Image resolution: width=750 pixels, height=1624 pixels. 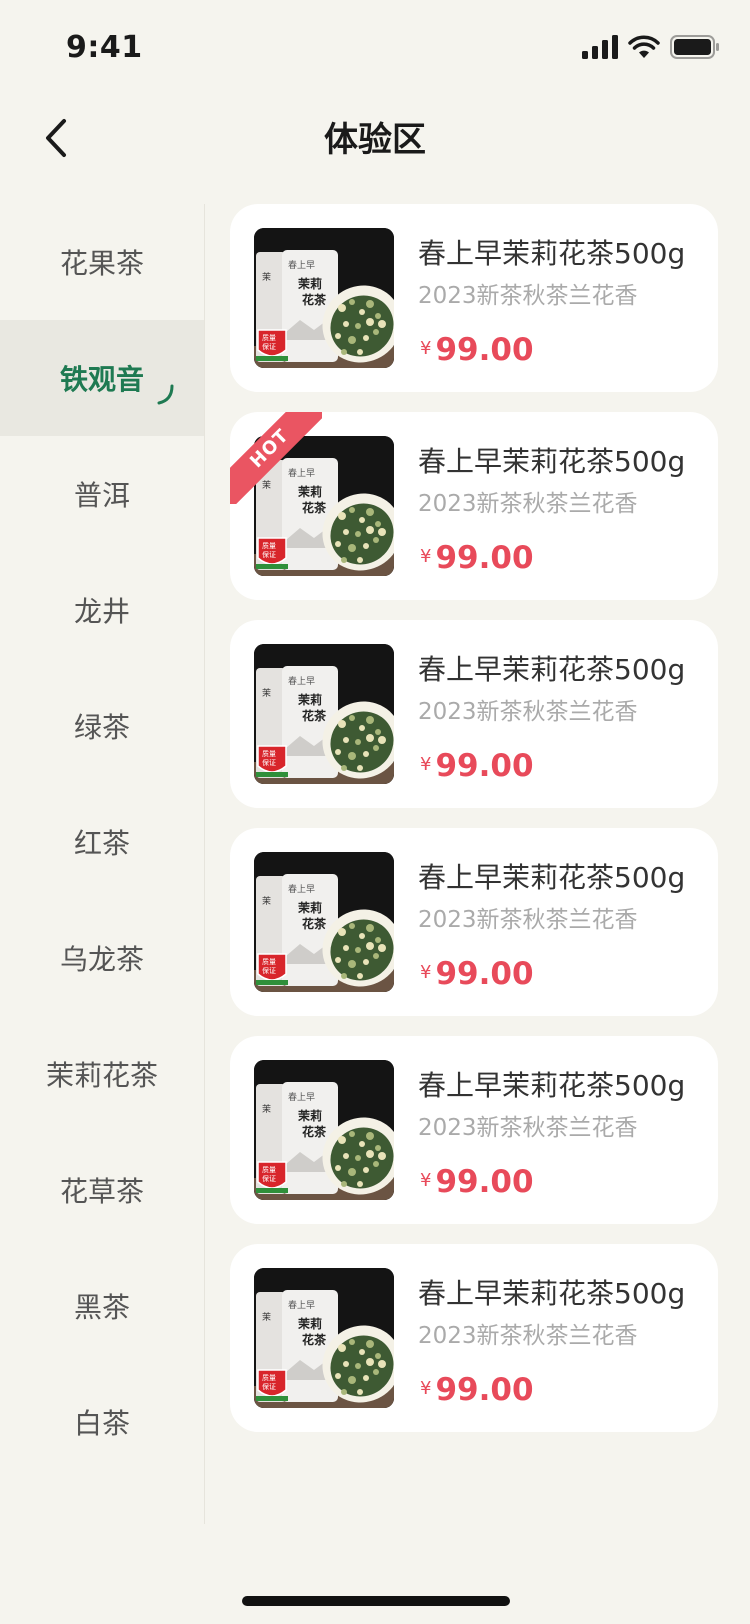 I want to click on sidebar-item-label: 茉莉花茶, so click(x=101, y=1075).